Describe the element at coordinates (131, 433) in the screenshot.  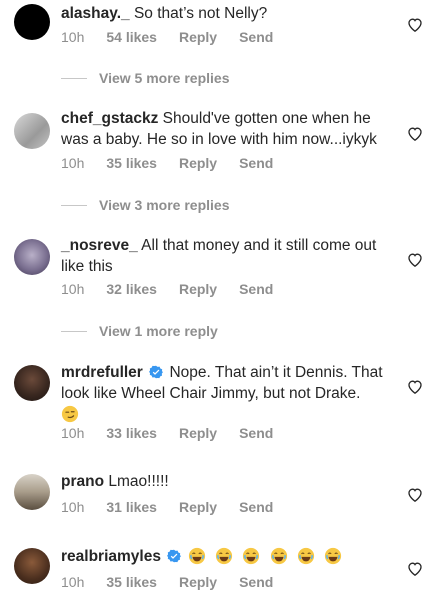
I see `comment-likes: 33 likes` at that location.